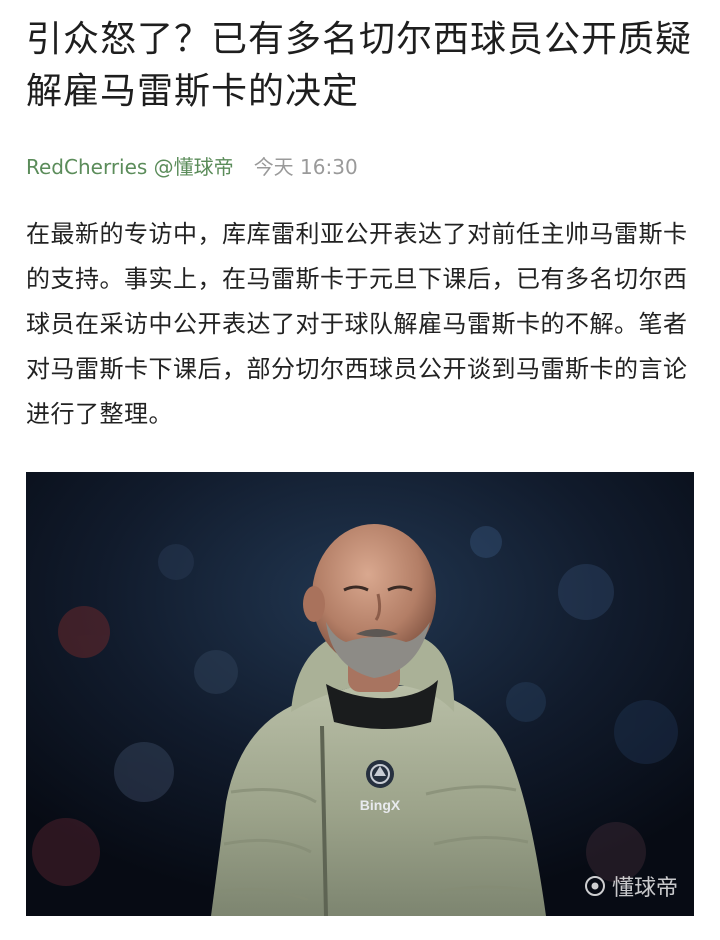 The height and width of the screenshot is (940, 720). Describe the element at coordinates (380, 805) in the screenshot. I see `jacket-sponsor-text: BingX` at that location.